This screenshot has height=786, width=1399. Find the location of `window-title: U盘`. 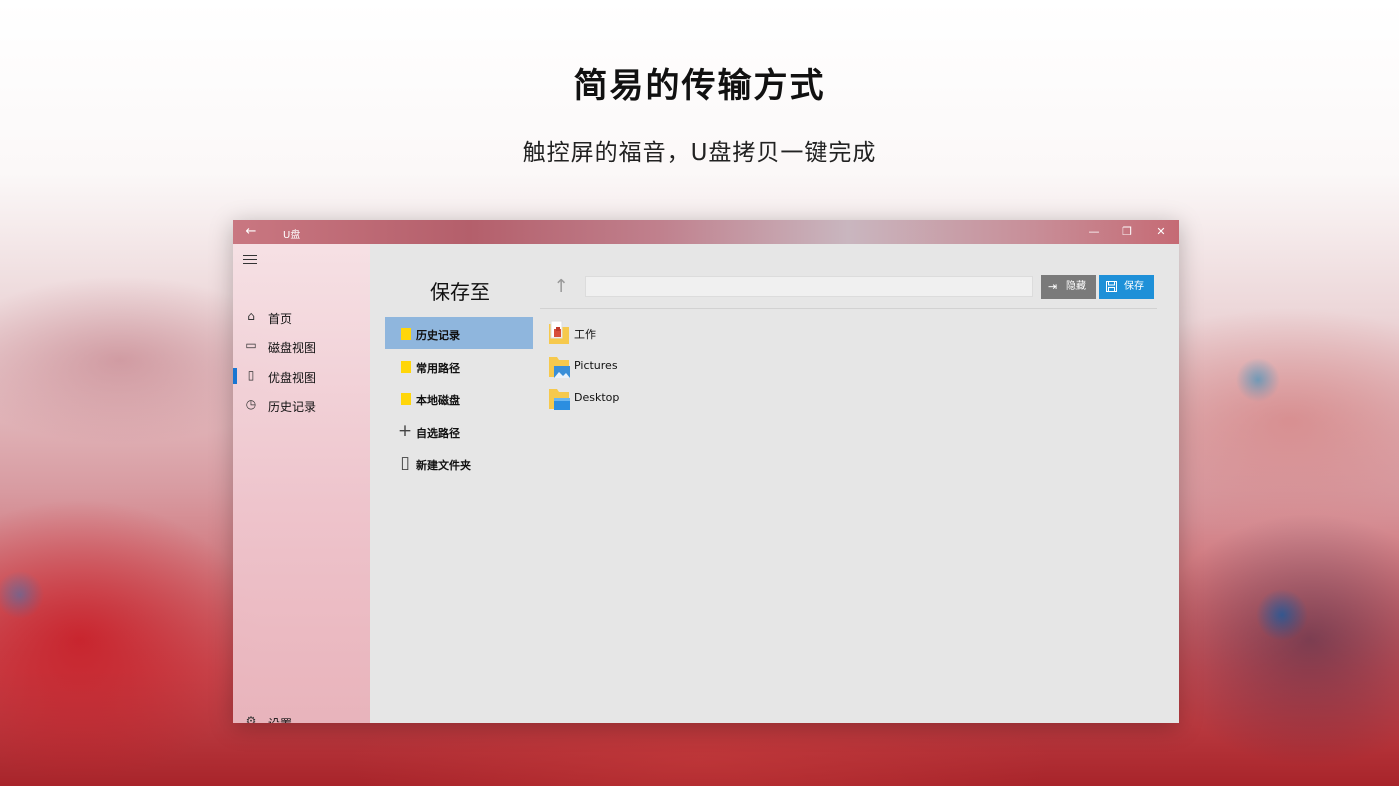

window-title: U盘 is located at coordinates (292, 235).